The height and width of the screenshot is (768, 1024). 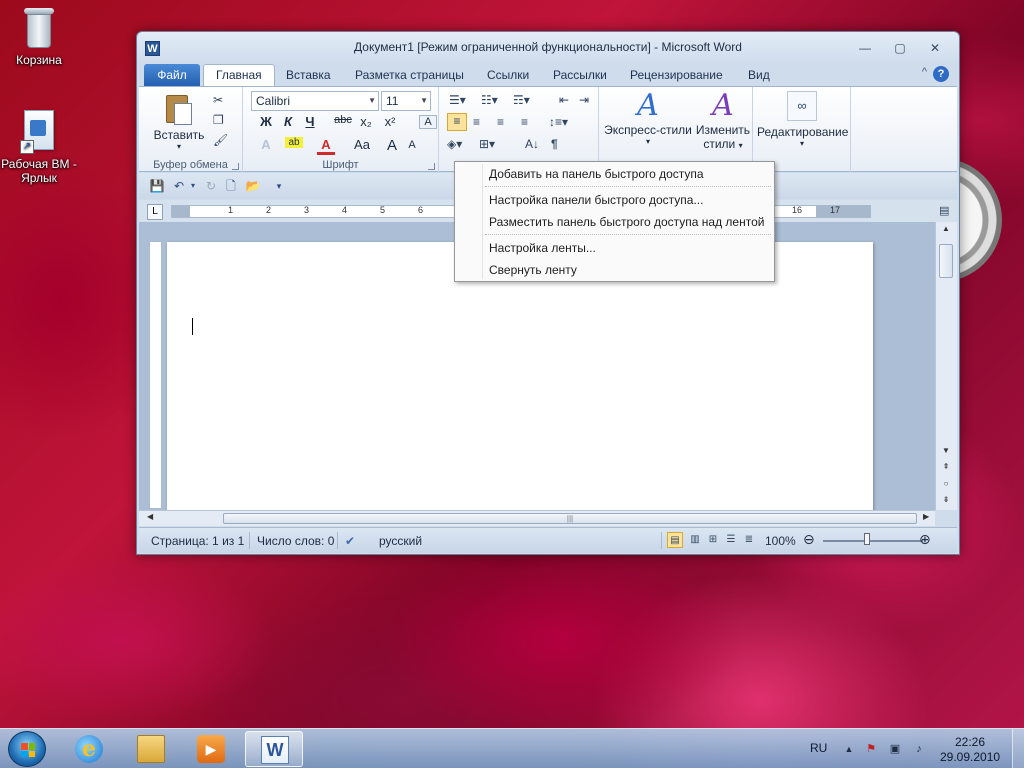 What do you see at coordinates (89, 749) in the screenshot?
I see `taskbar-internet-explorer: e` at bounding box center [89, 749].